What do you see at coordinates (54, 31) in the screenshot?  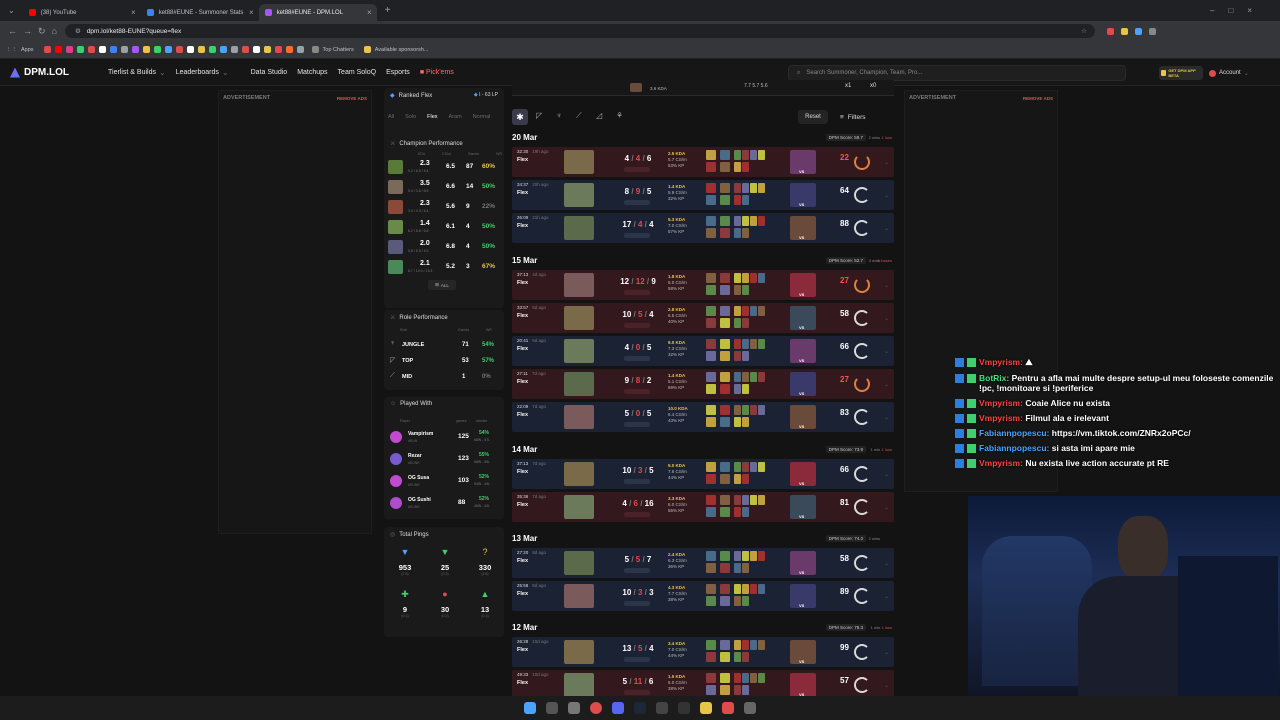 I see `home-icon: ⌂` at bounding box center [54, 31].